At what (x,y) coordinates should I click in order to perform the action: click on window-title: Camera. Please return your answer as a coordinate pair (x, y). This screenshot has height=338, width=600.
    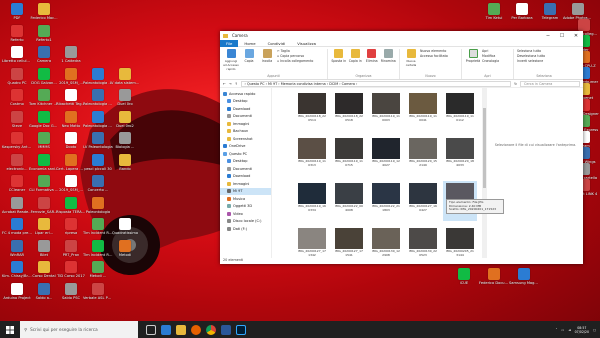
    Looking at the image, I should click on (240, 35).